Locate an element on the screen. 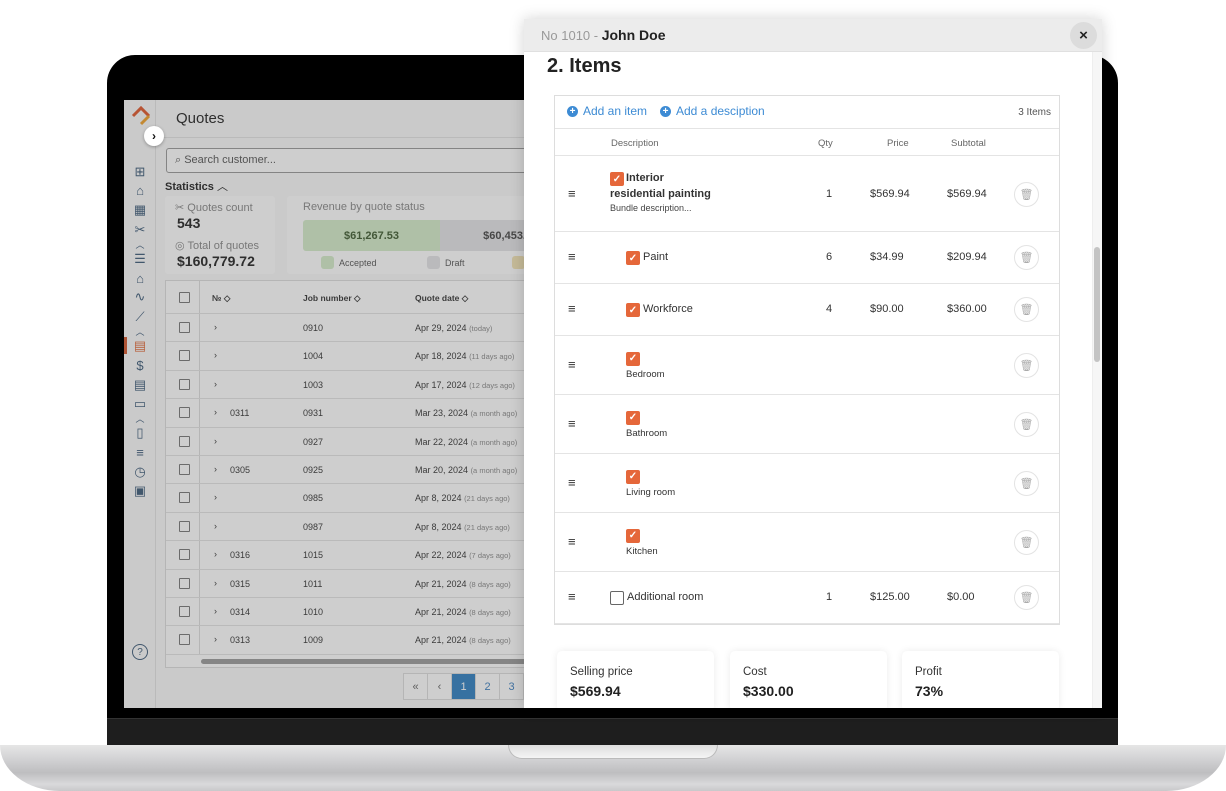  dashboard-icon: ⊞ is located at coordinates (140, 171).